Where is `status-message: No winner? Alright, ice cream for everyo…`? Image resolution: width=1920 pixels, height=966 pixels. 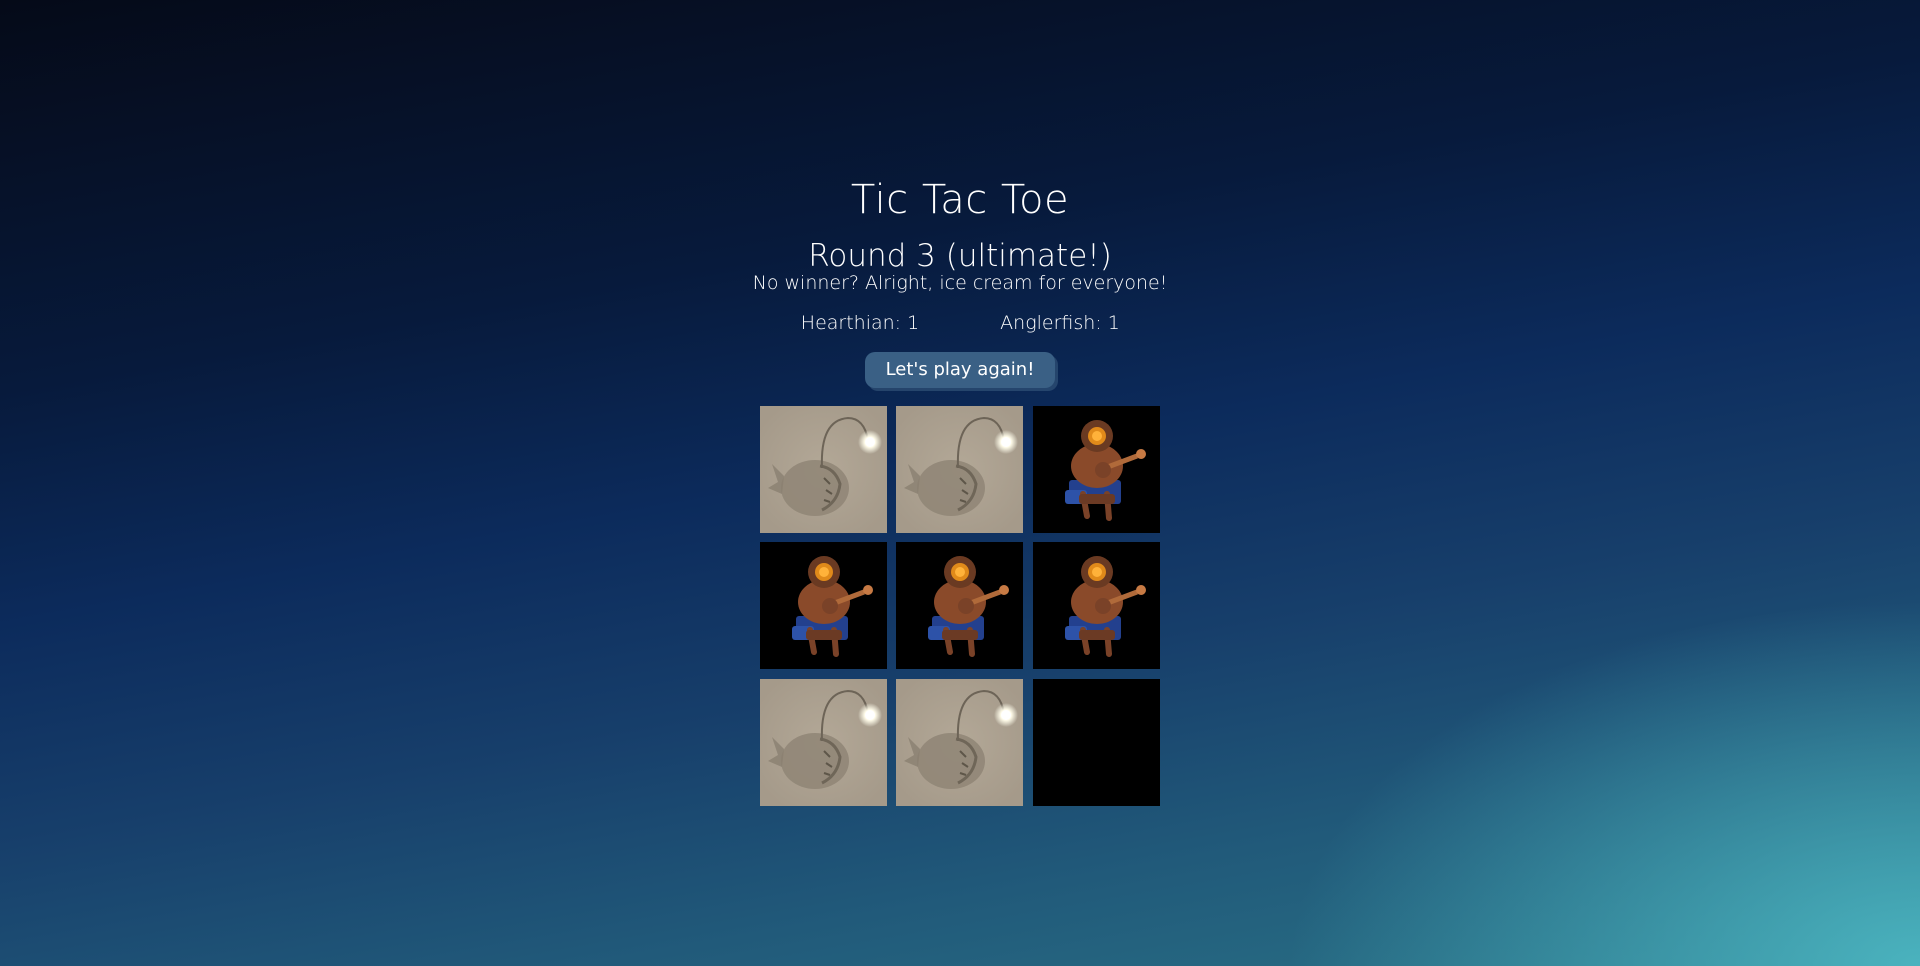 status-message: No winner? Alright, ice cream for everyo… is located at coordinates (960, 283).